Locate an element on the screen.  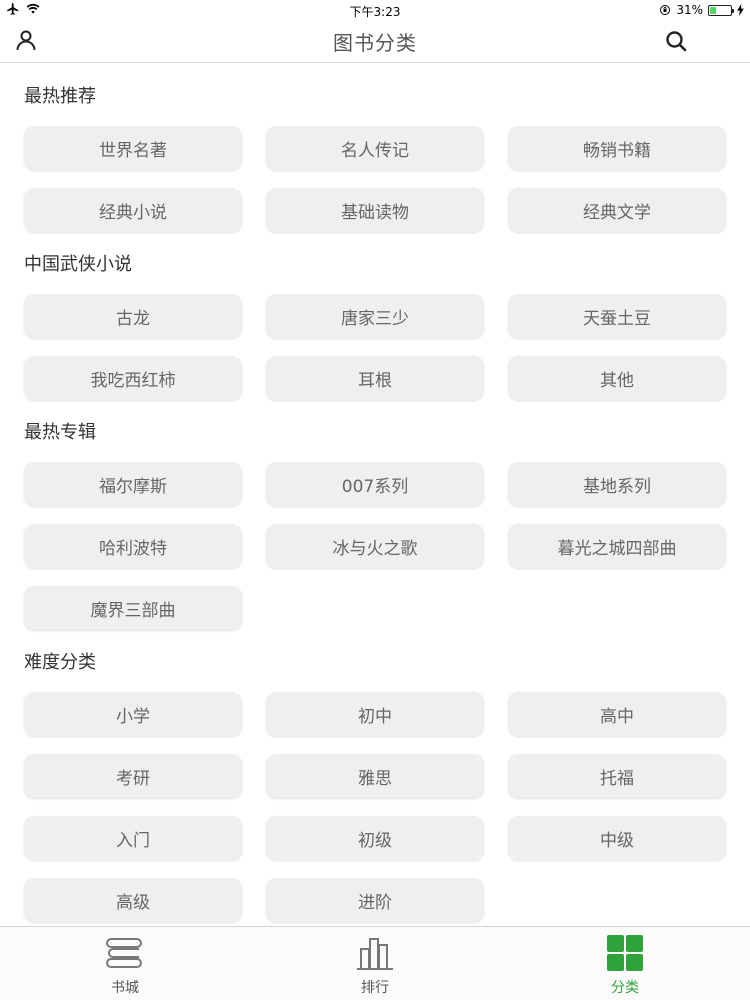
category-tag: 经典小说 is located at coordinates (133, 210).